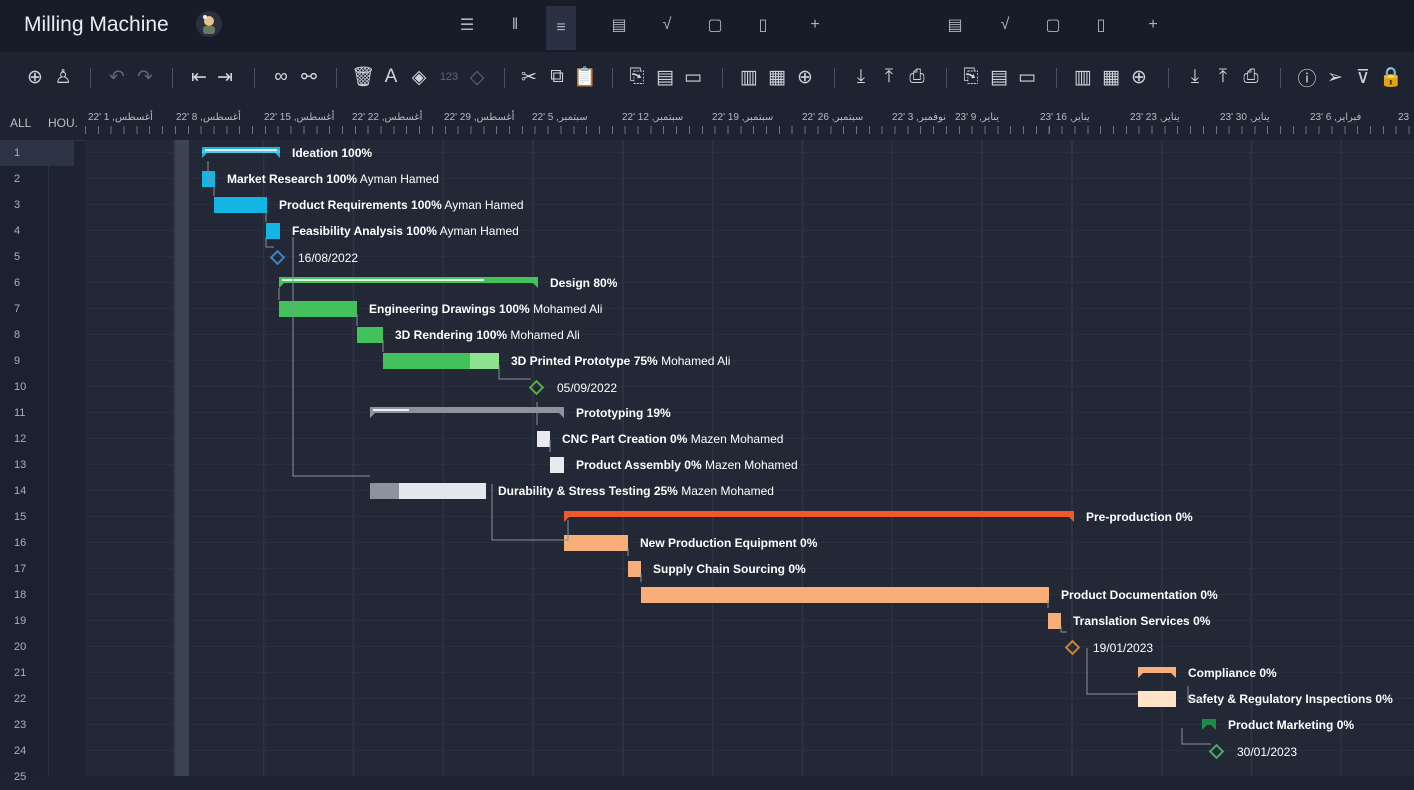 The width and height of the screenshot is (1414, 790). Describe the element at coordinates (1335, 77) in the screenshot. I see `send-icon: ➢` at that location.